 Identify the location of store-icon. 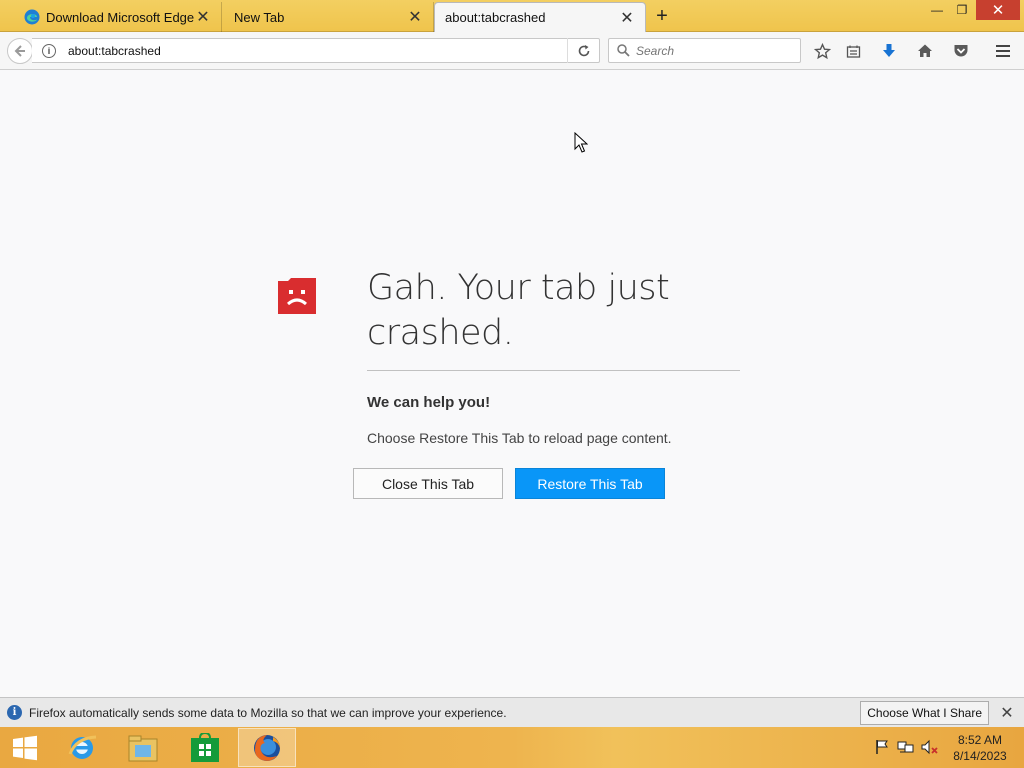
(205, 747).